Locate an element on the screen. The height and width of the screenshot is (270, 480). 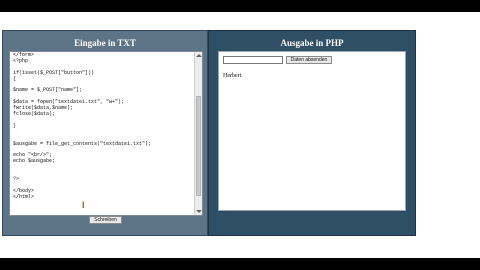
output-panel-title: Ausgabe in PHP is located at coordinates (312, 43).